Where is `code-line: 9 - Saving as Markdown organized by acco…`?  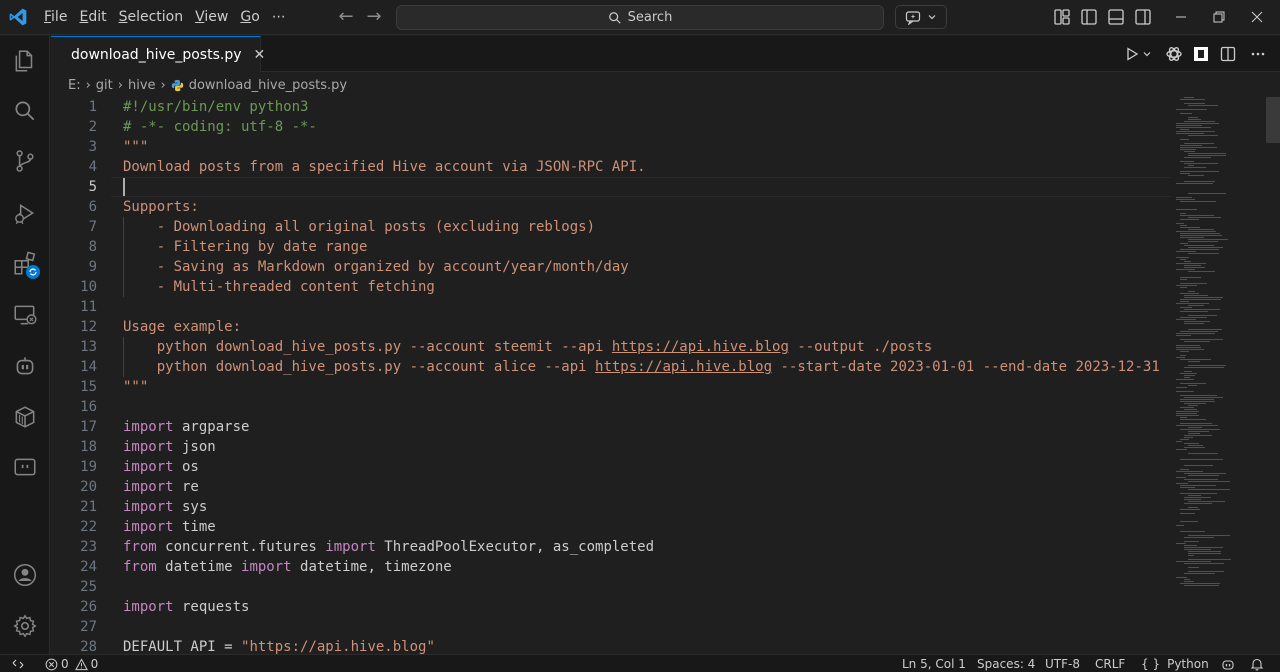
code-line: 9 - Saving as Markdown organized by acco… is located at coordinates (611, 267).